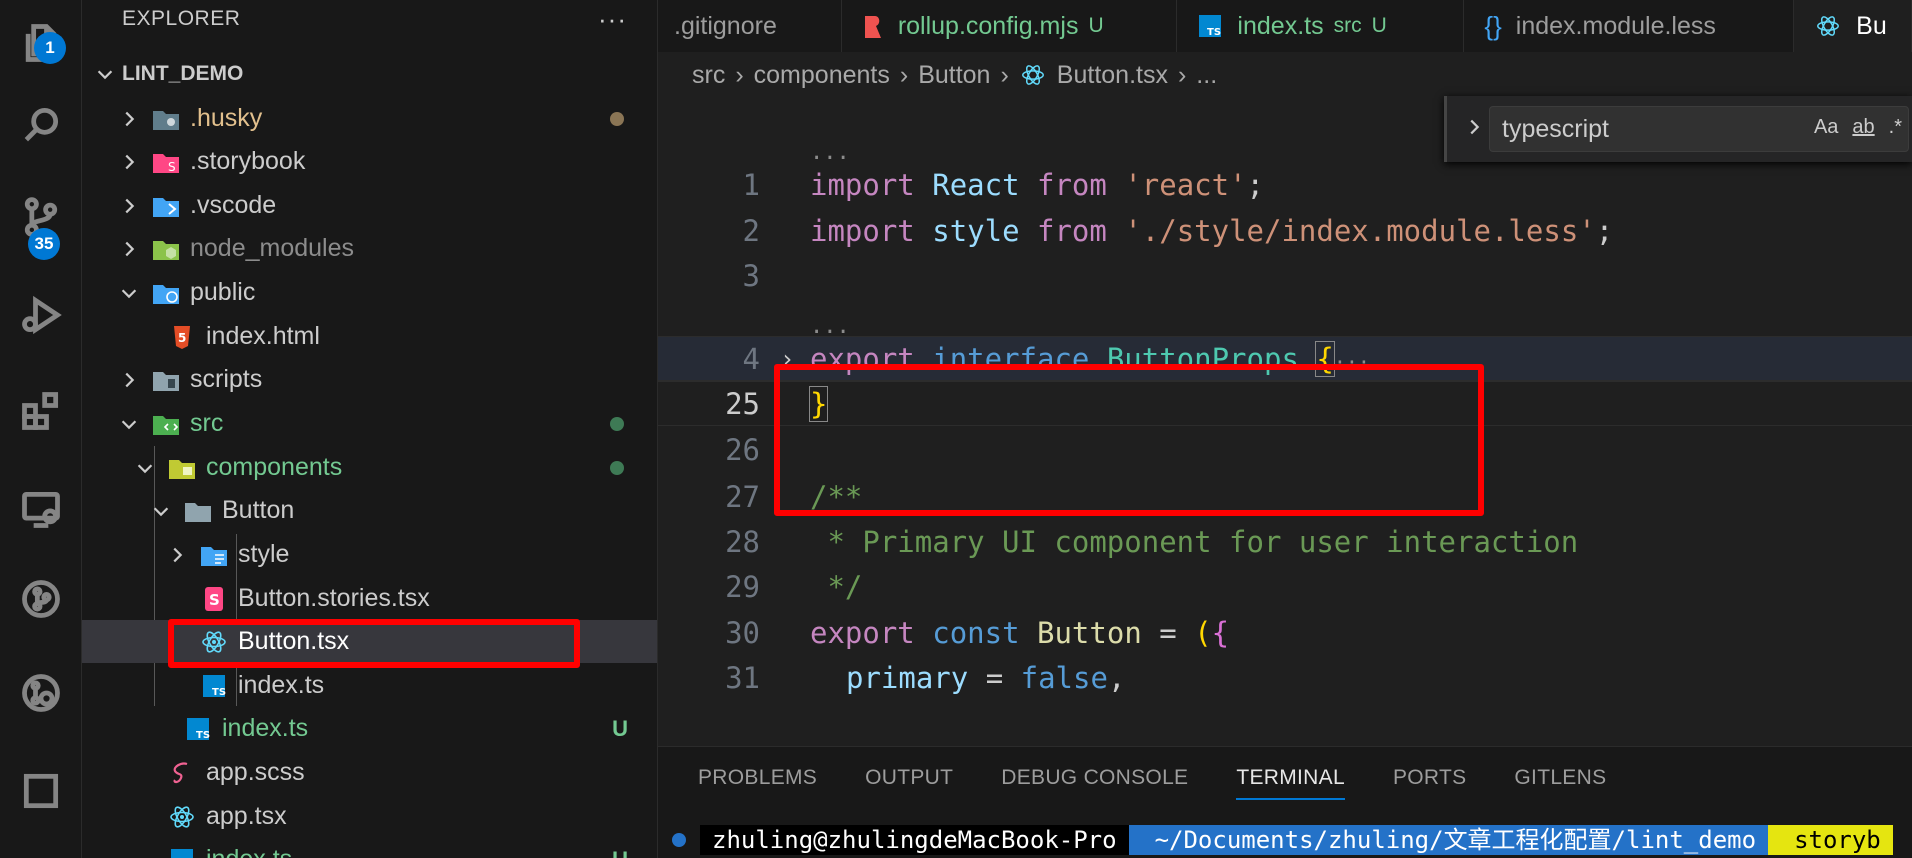 This screenshot has width=1912, height=858. I want to click on tree-item-app-scss: app.scss, so click(369, 772).